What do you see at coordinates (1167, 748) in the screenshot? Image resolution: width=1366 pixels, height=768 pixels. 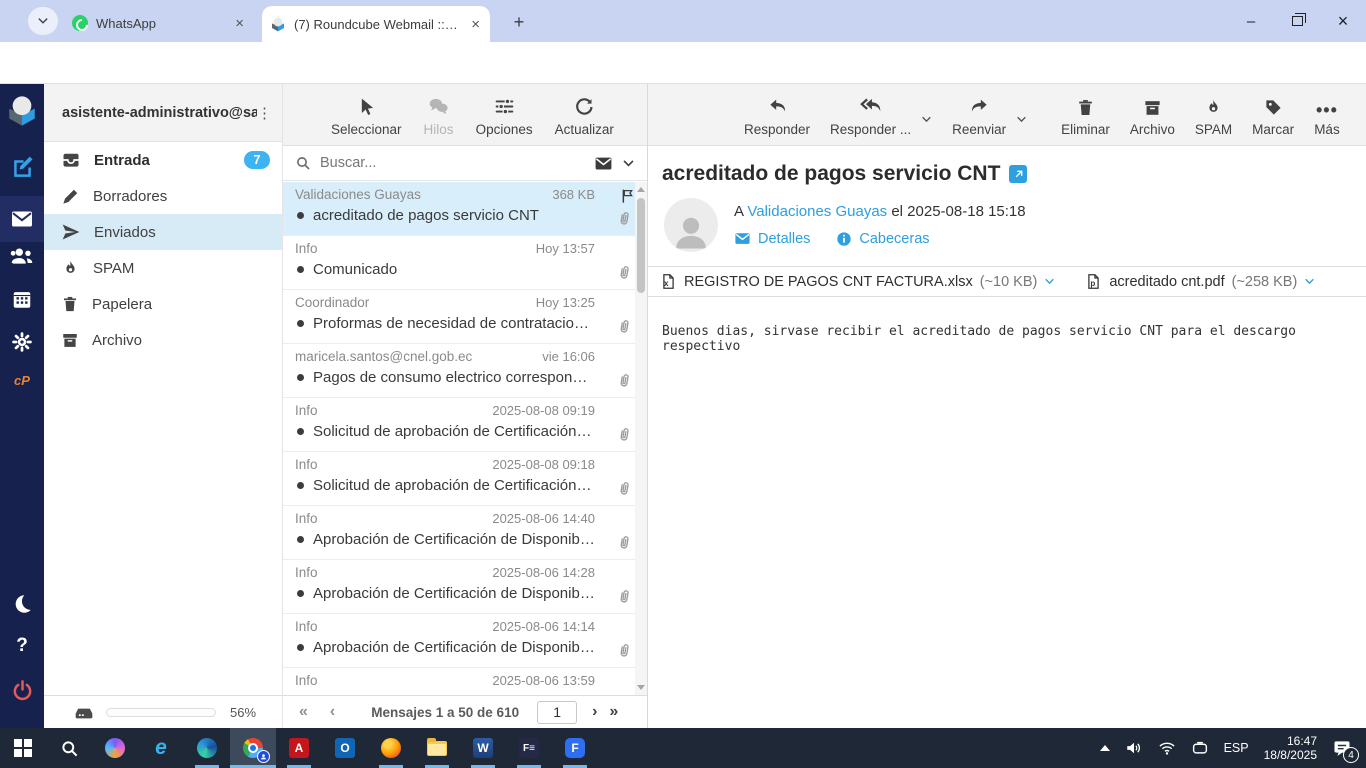 I see `tray-wifi-button` at bounding box center [1167, 748].